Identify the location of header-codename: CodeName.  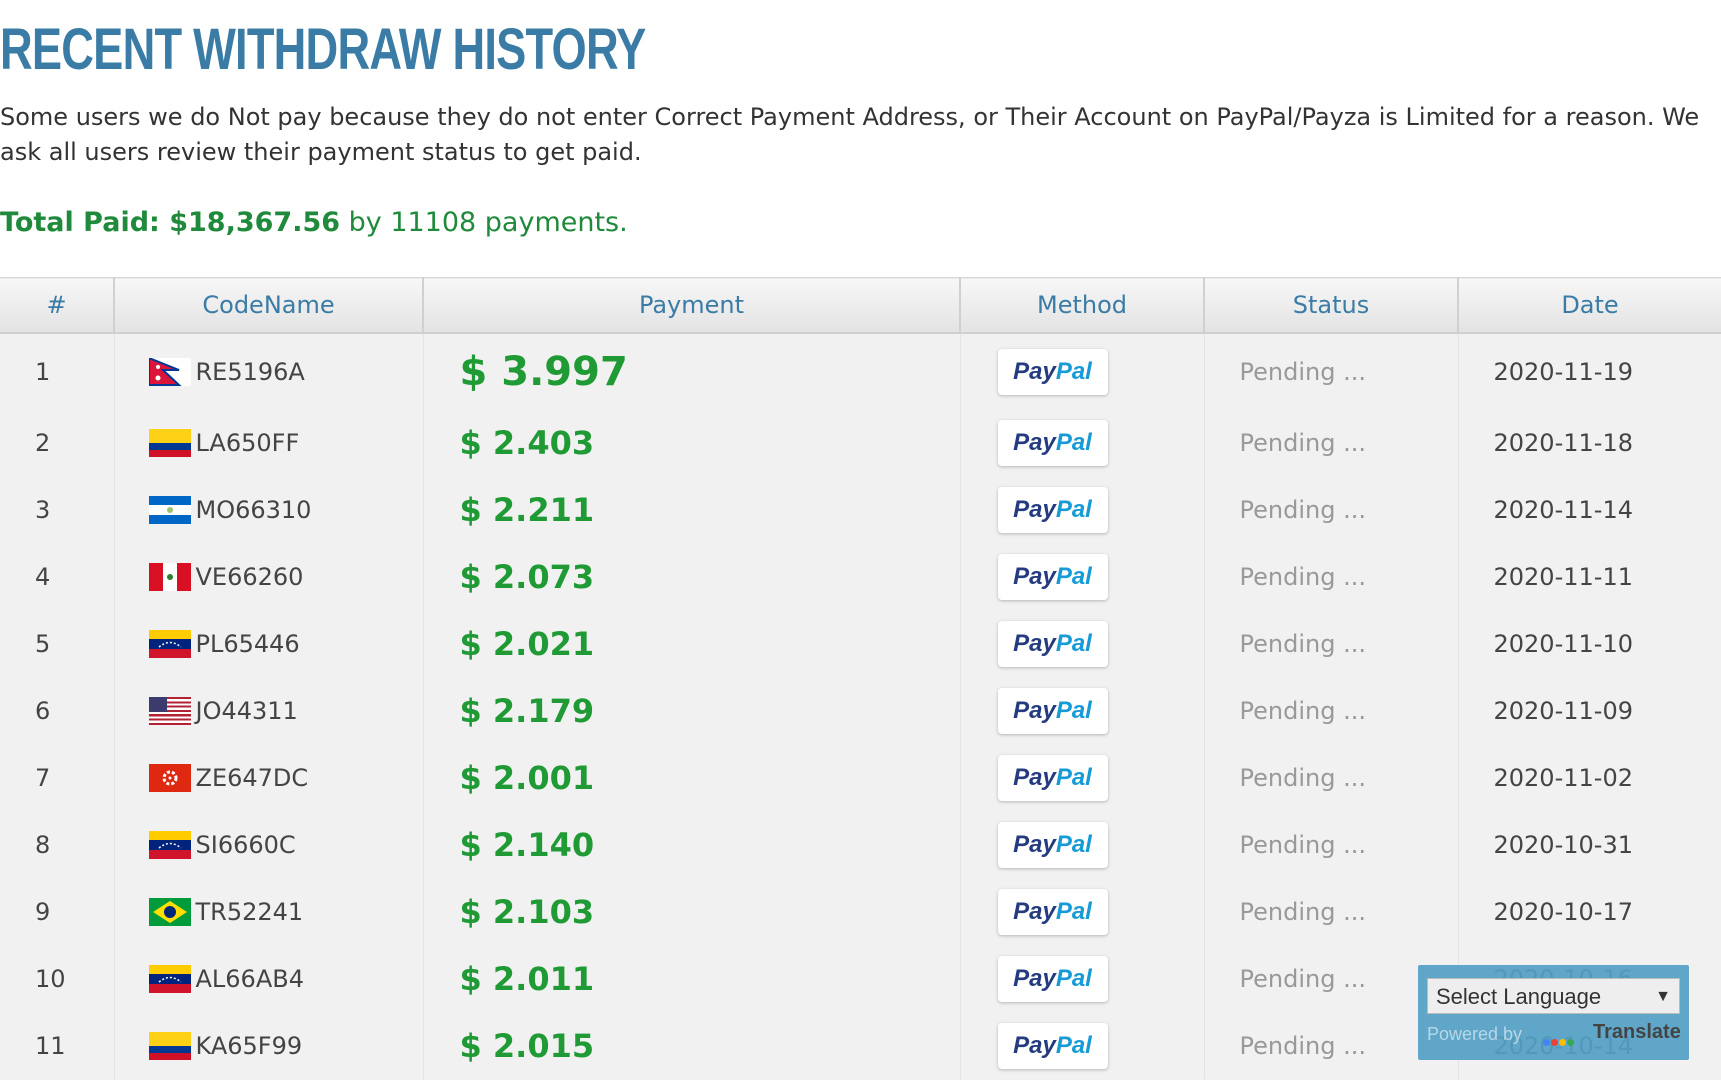
(269, 305).